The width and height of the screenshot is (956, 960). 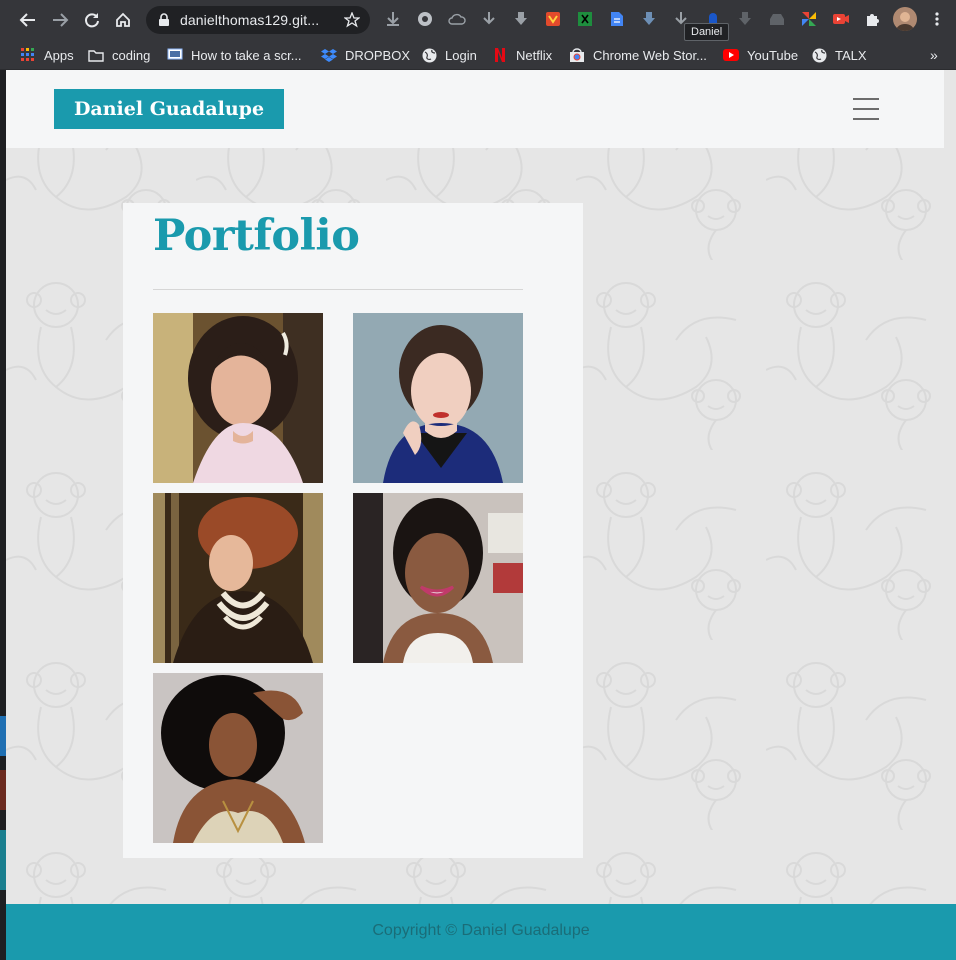 What do you see at coordinates (338, 289) in the screenshot?
I see `title-divider` at bounding box center [338, 289].